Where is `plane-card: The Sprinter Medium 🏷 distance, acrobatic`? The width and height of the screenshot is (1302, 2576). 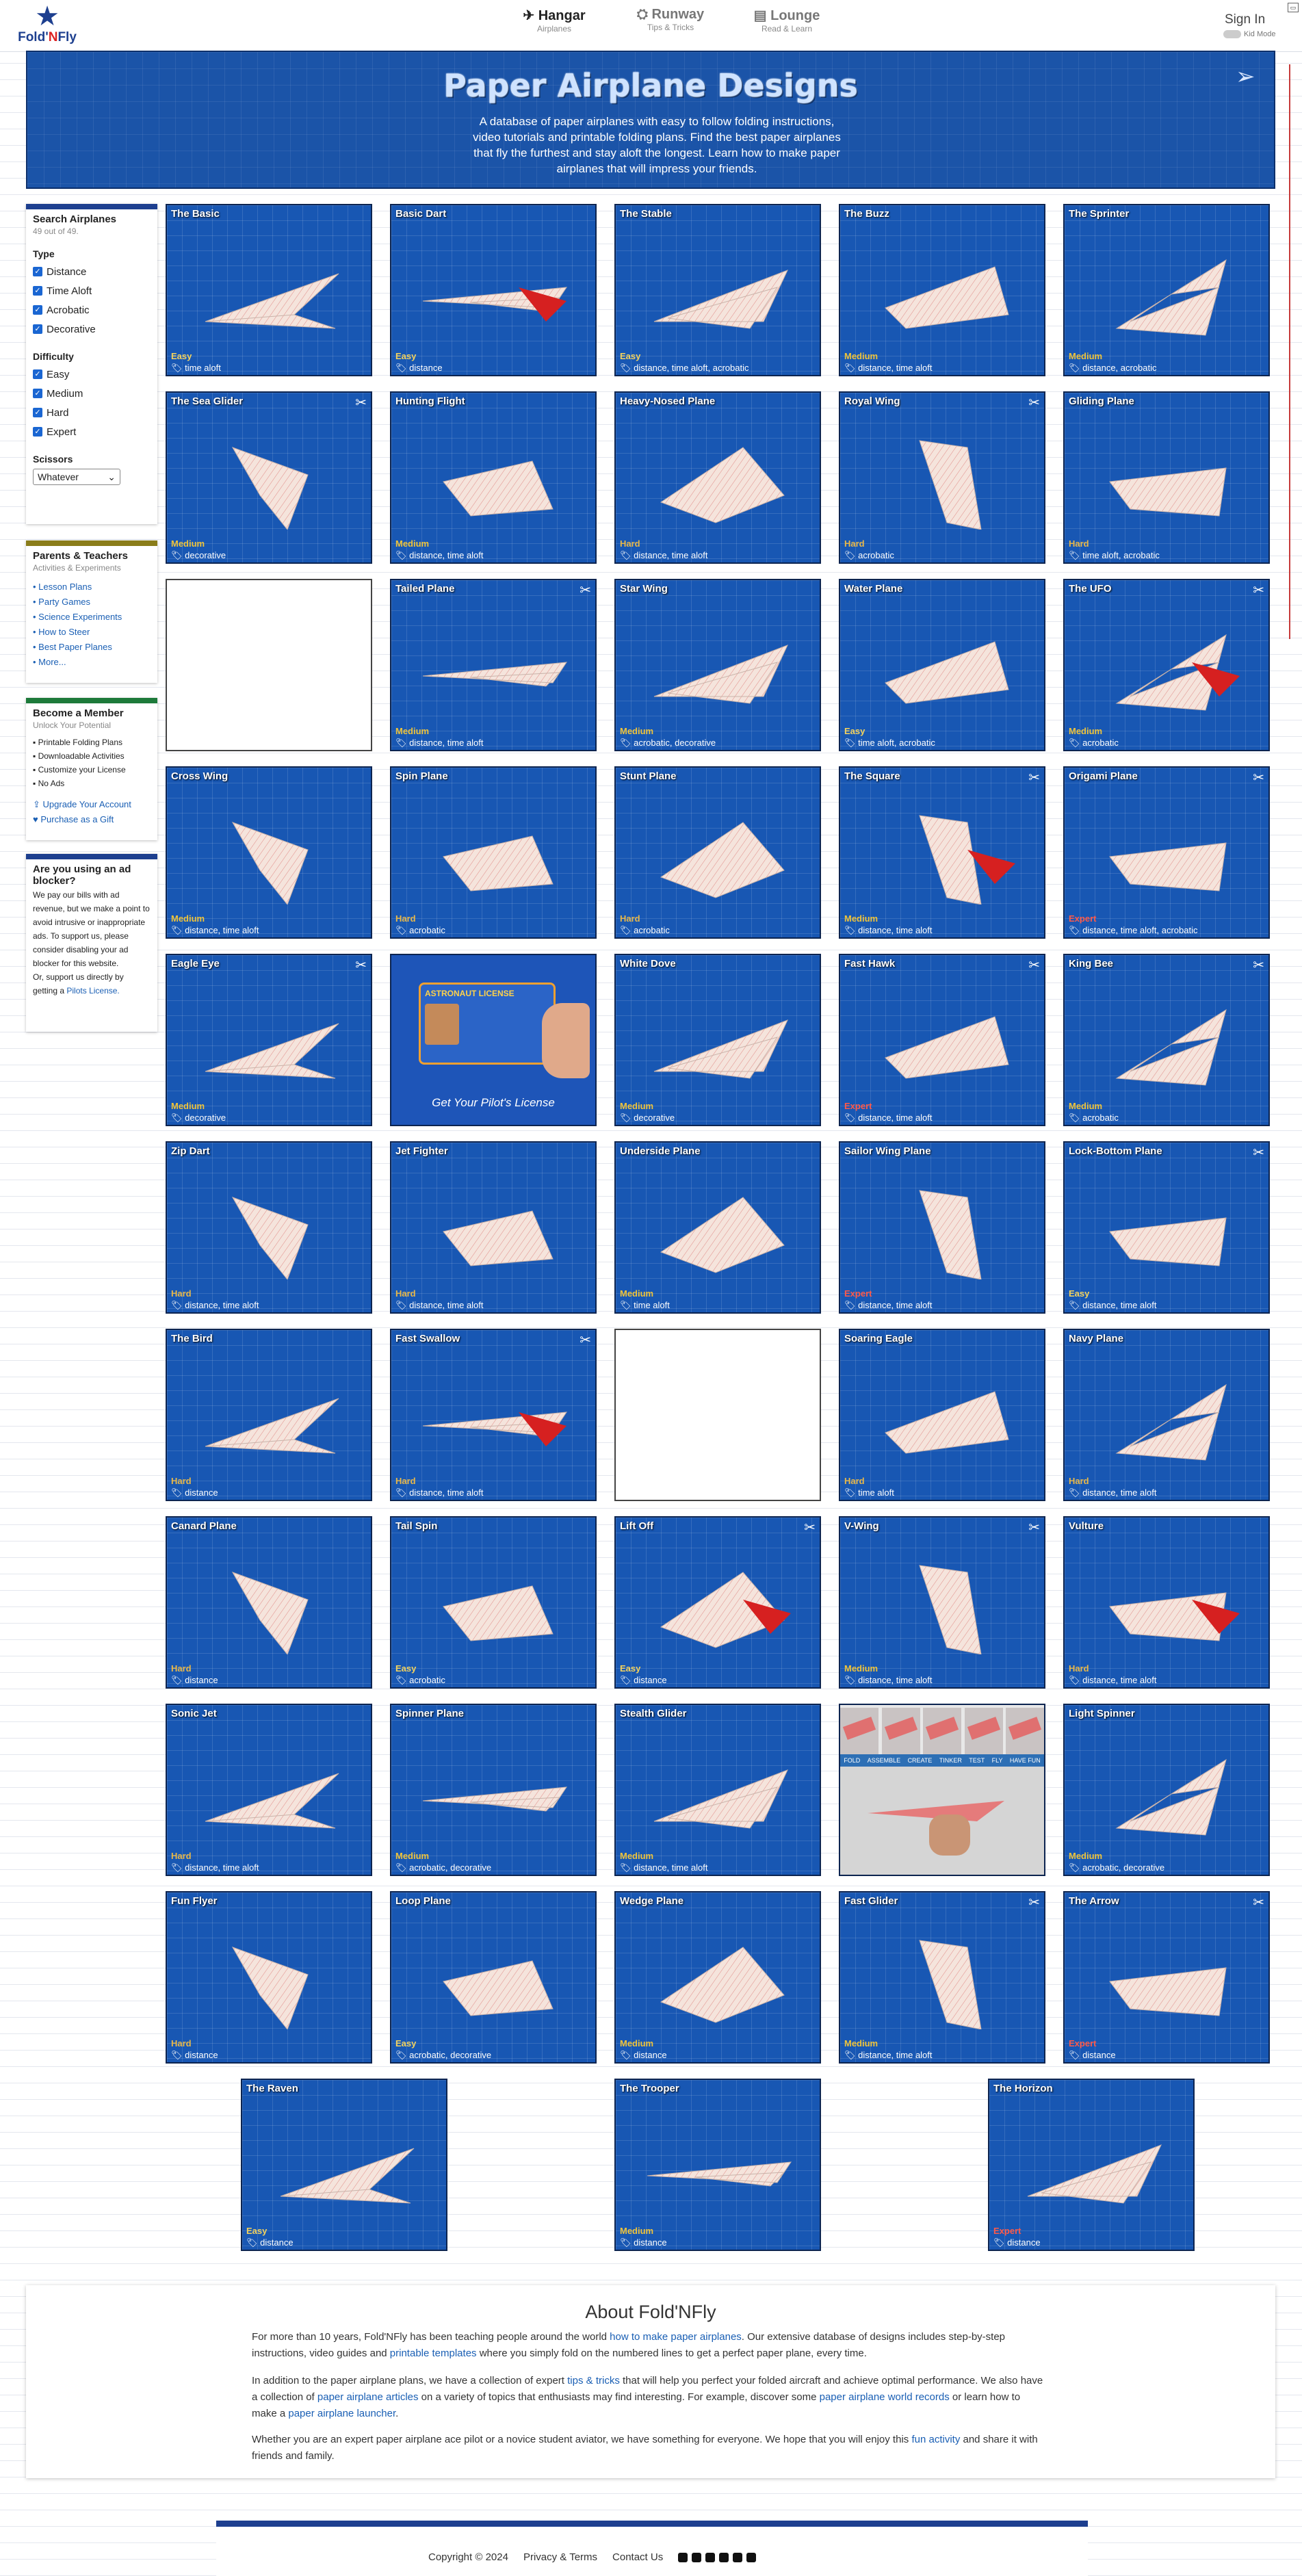
plane-card: The Sprinter Medium 🏷 distance, acrobatic is located at coordinates (1166, 290).